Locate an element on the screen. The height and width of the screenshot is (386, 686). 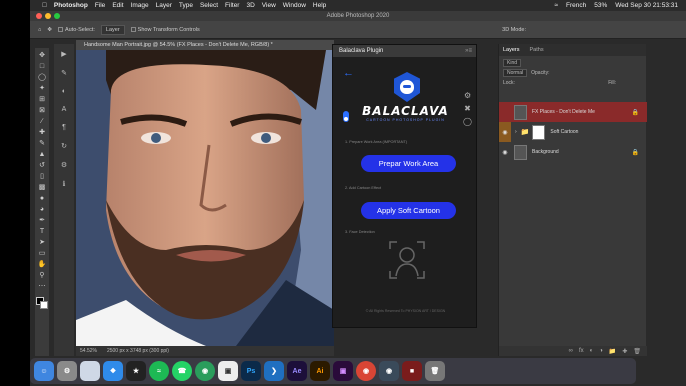
layer-kind-filter: Kind is located at coordinates (512, 63).